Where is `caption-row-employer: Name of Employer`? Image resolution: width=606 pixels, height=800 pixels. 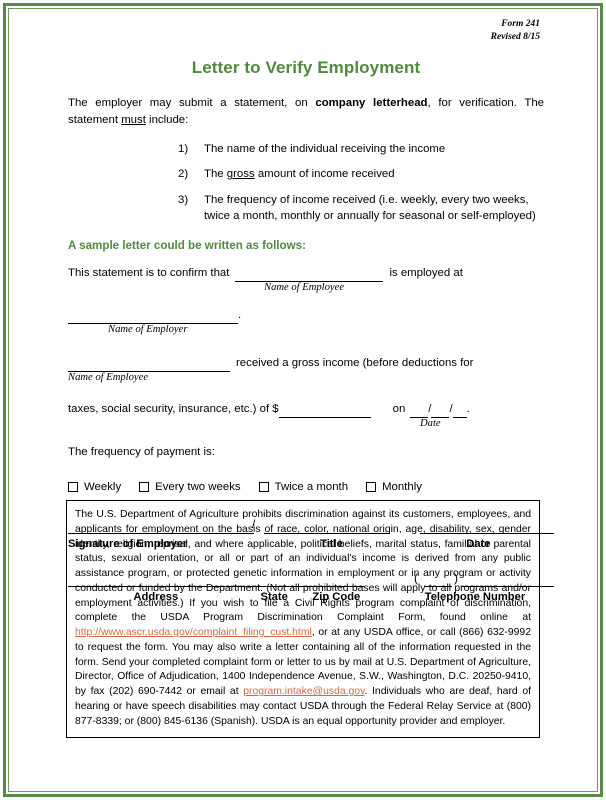
caption-row-employer: Name of Employer is located at coordinates (306, 329).